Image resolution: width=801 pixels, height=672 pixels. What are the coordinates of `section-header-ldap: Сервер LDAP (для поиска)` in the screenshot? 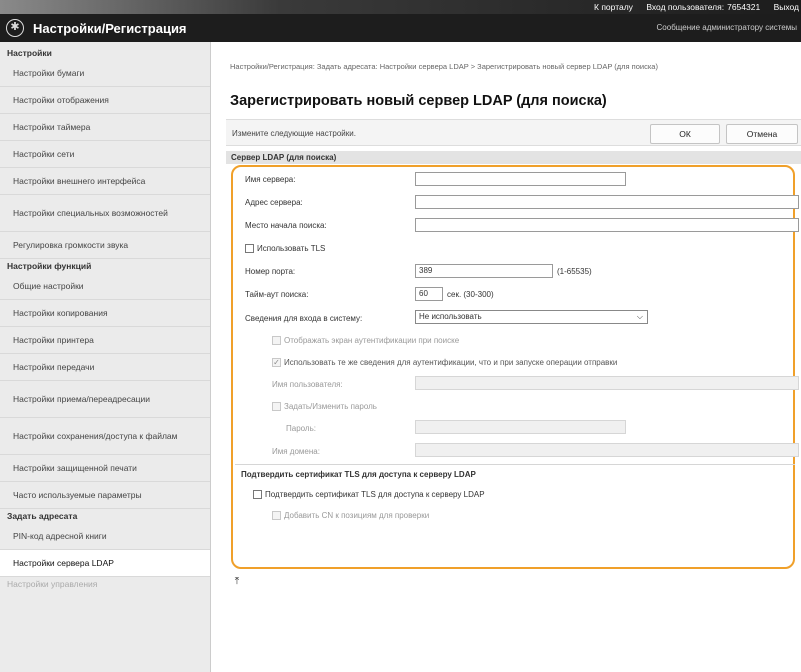 It's located at (513, 157).